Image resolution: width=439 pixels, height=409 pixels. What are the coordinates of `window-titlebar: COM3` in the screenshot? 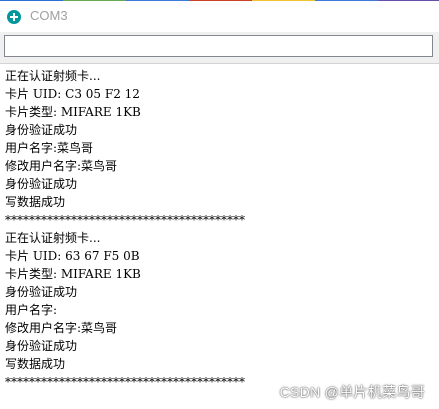 It's located at (219, 16).